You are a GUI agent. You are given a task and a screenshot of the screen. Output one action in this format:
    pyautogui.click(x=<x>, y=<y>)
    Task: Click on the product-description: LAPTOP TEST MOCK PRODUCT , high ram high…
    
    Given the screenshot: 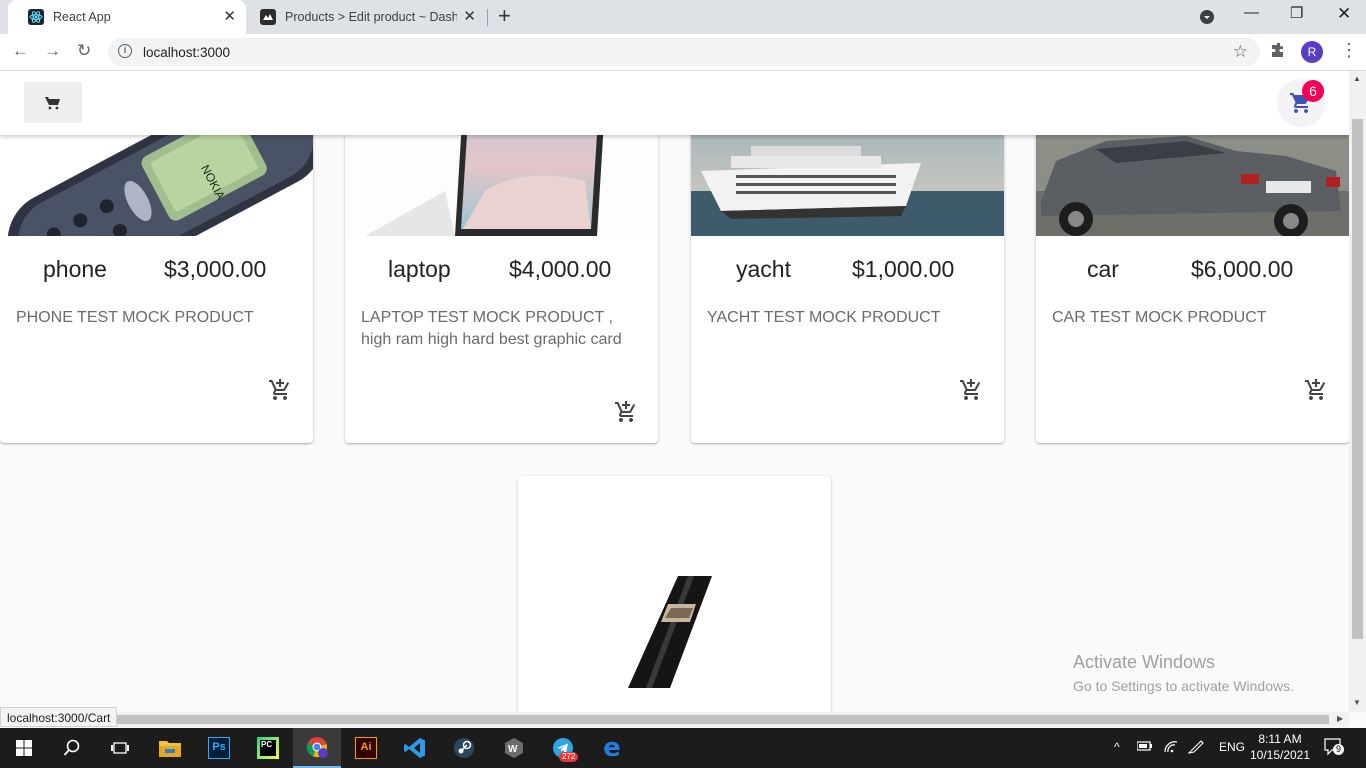 What is the action you would take?
    pyautogui.click(x=503, y=329)
    